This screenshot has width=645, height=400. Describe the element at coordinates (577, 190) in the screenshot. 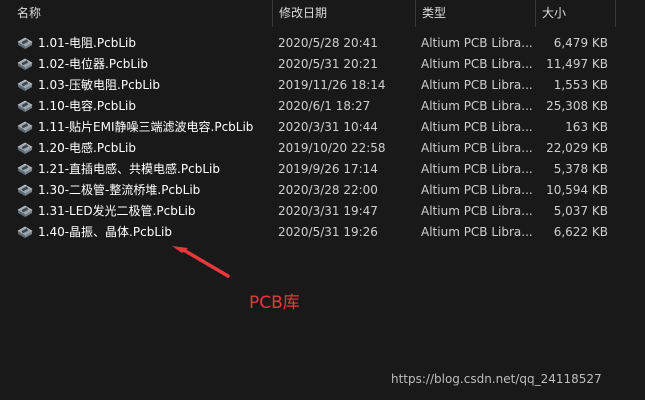

I see `file-size: 10,594 KB` at that location.